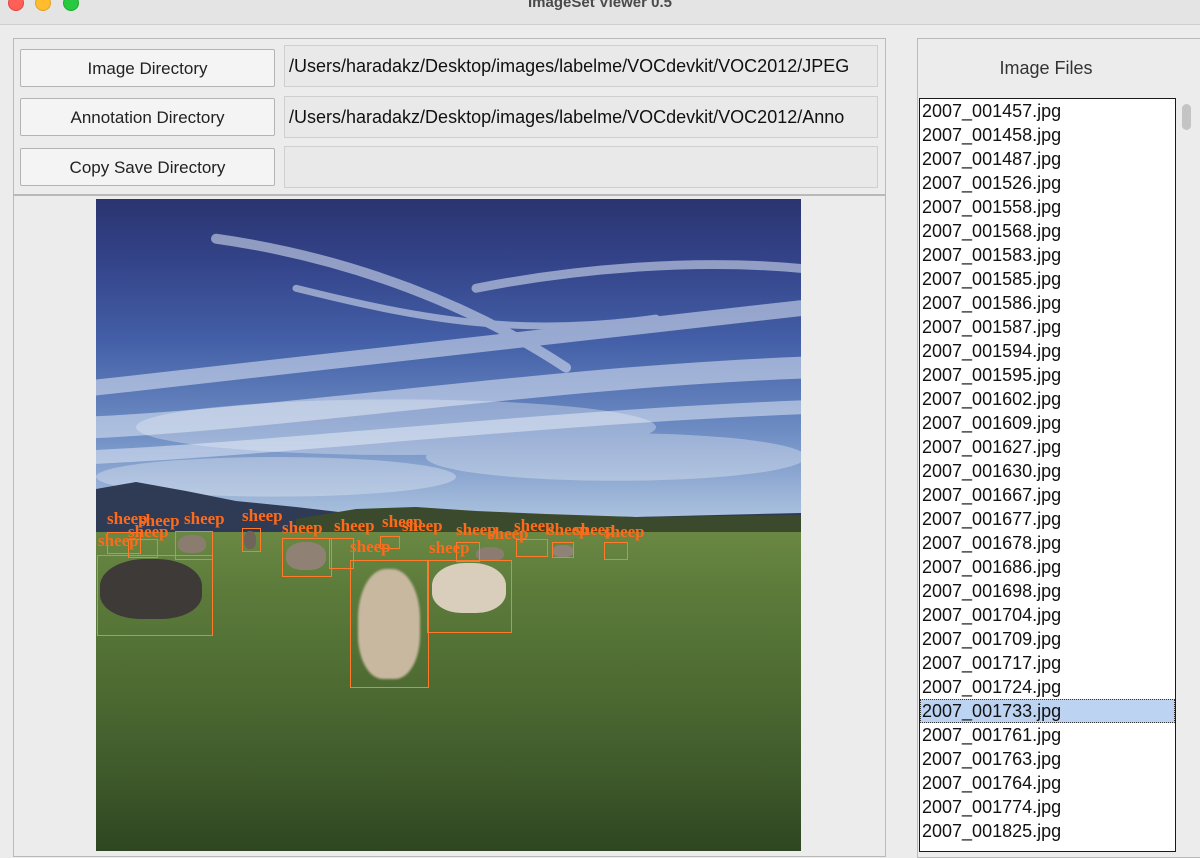 Image resolution: width=1200 pixels, height=858 pixels. I want to click on file-list-item: 2007_001586.jpg, so click(1047, 303).